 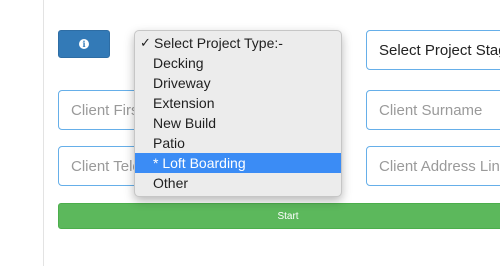 What do you see at coordinates (145, 42) in the screenshot?
I see `checkmark-icon: ✓` at bounding box center [145, 42].